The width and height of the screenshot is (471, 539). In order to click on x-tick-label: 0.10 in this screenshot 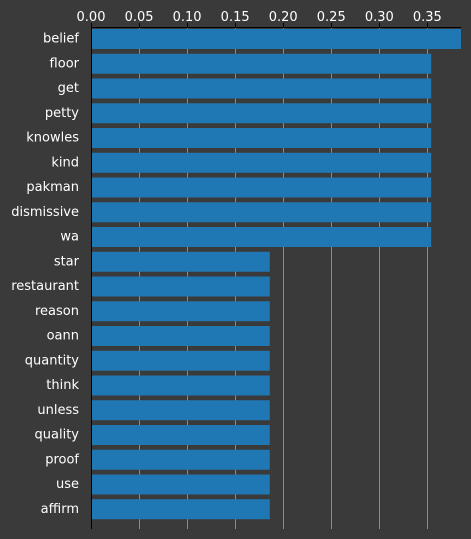, I will do `click(187, 17)`.